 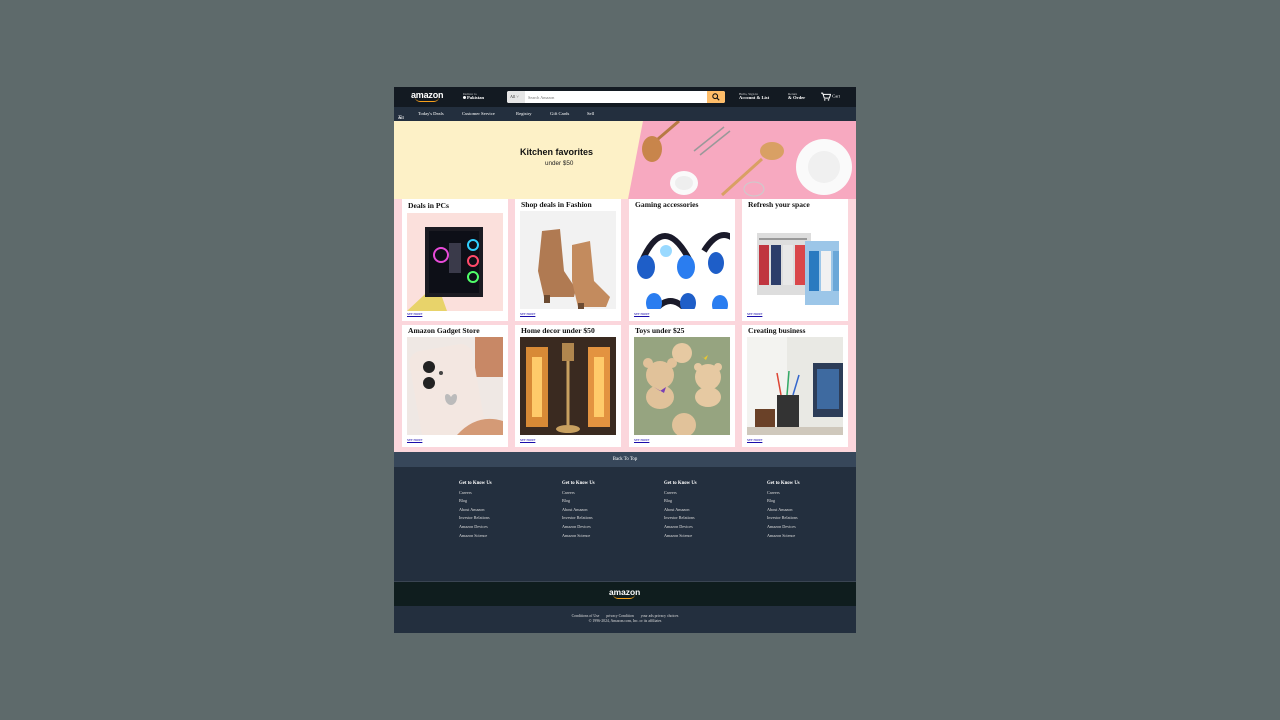 I want to click on hero-text-panel, so click(x=518, y=160).